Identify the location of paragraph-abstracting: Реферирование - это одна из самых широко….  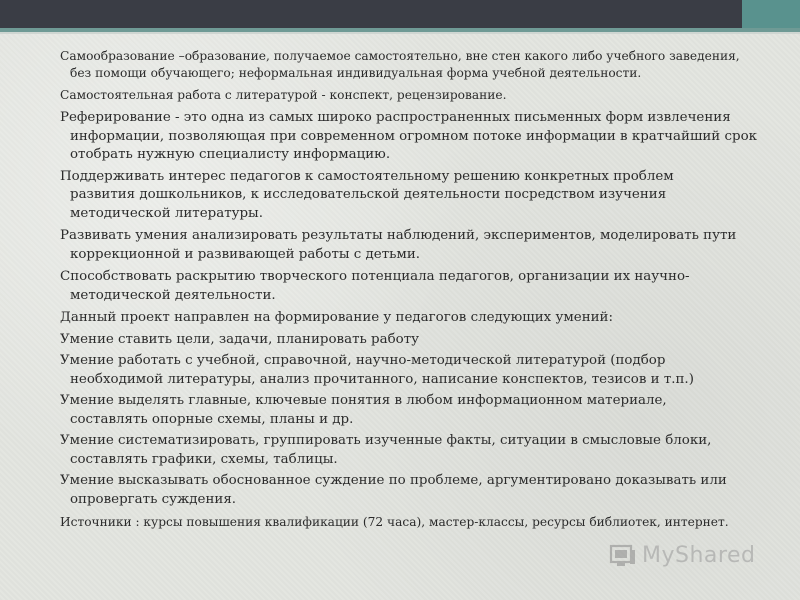
(410, 137).